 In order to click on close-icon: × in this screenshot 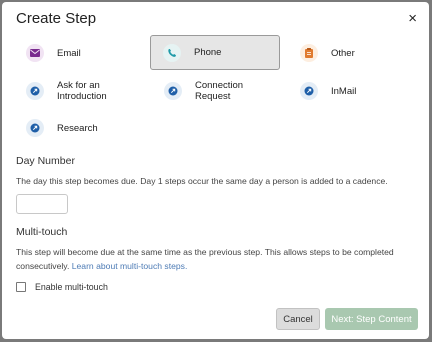, I will do `click(412, 19)`.